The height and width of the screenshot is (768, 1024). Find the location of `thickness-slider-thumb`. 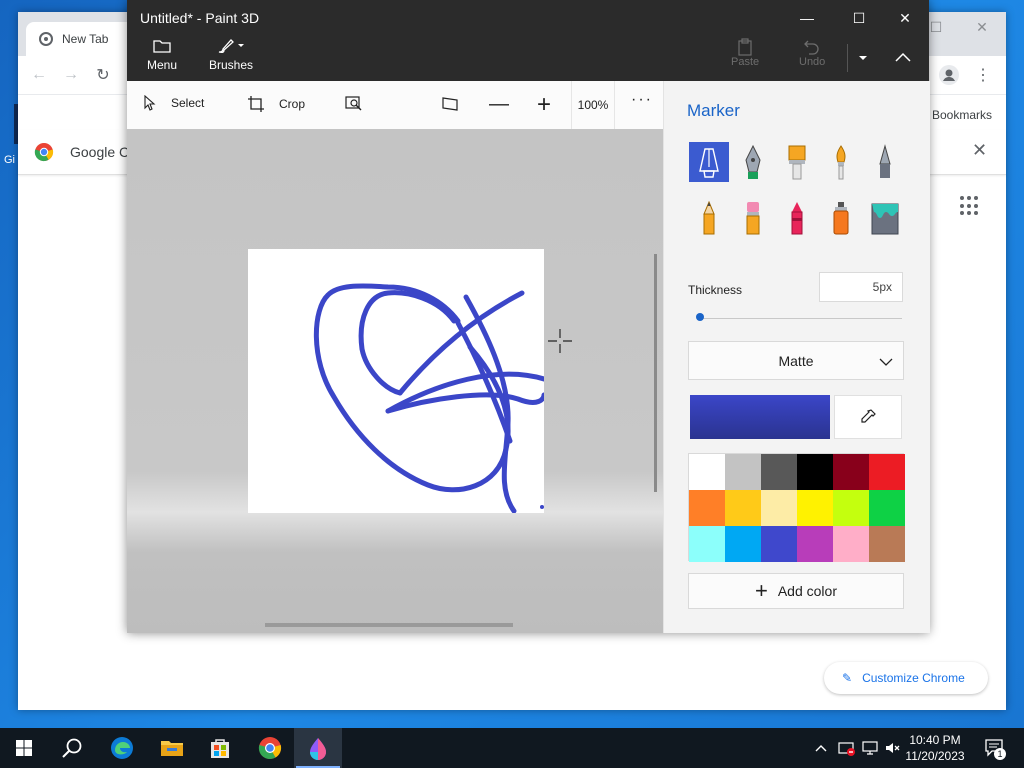

thickness-slider-thumb is located at coordinates (700, 317).